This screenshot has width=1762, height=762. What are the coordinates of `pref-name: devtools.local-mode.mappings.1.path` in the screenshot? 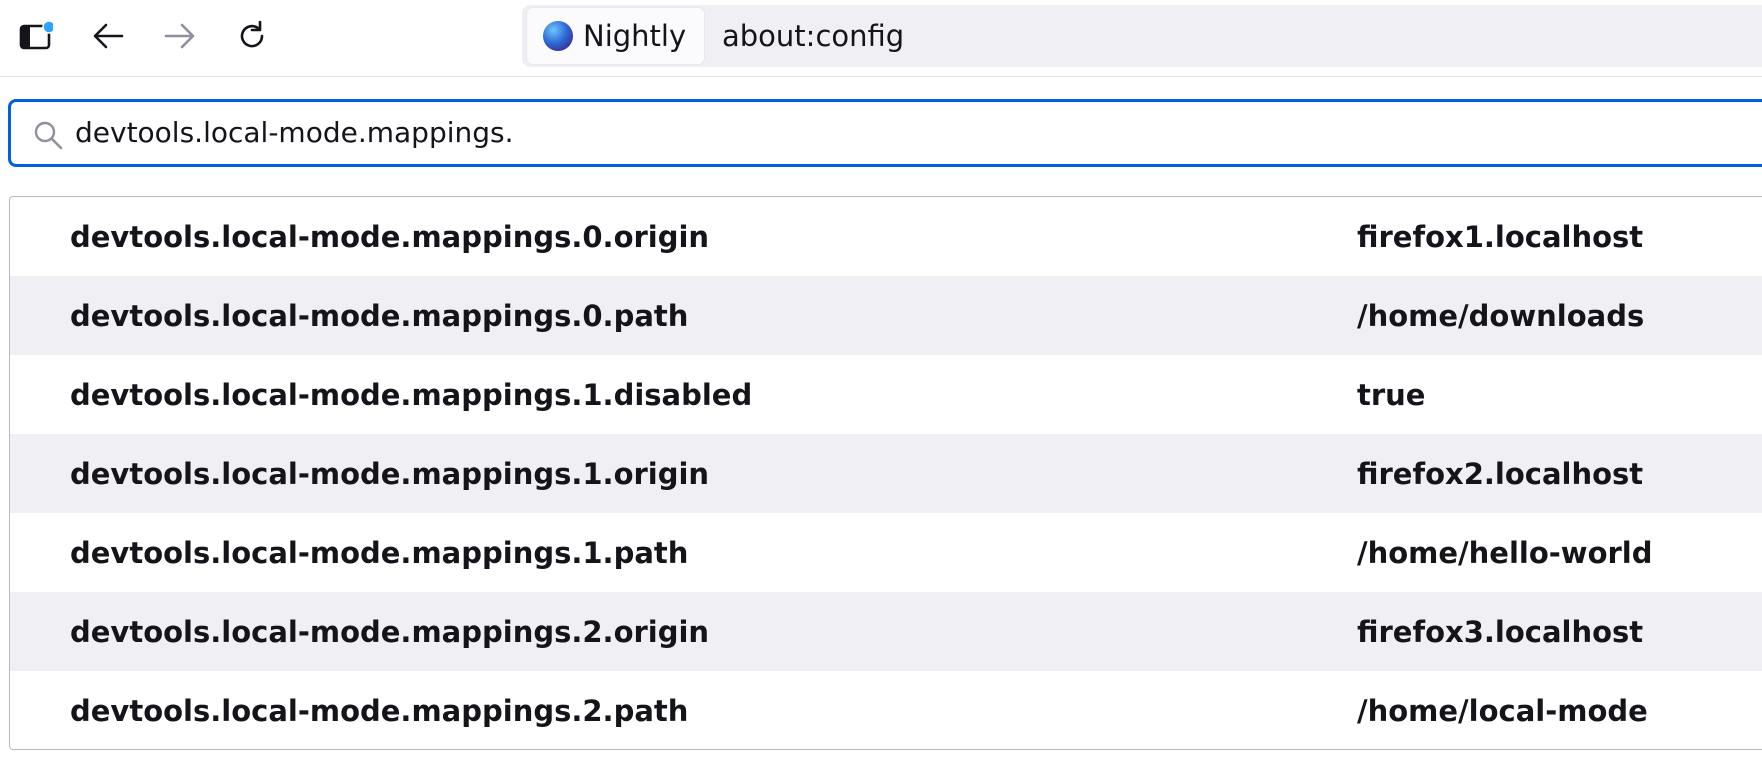 It's located at (379, 552).